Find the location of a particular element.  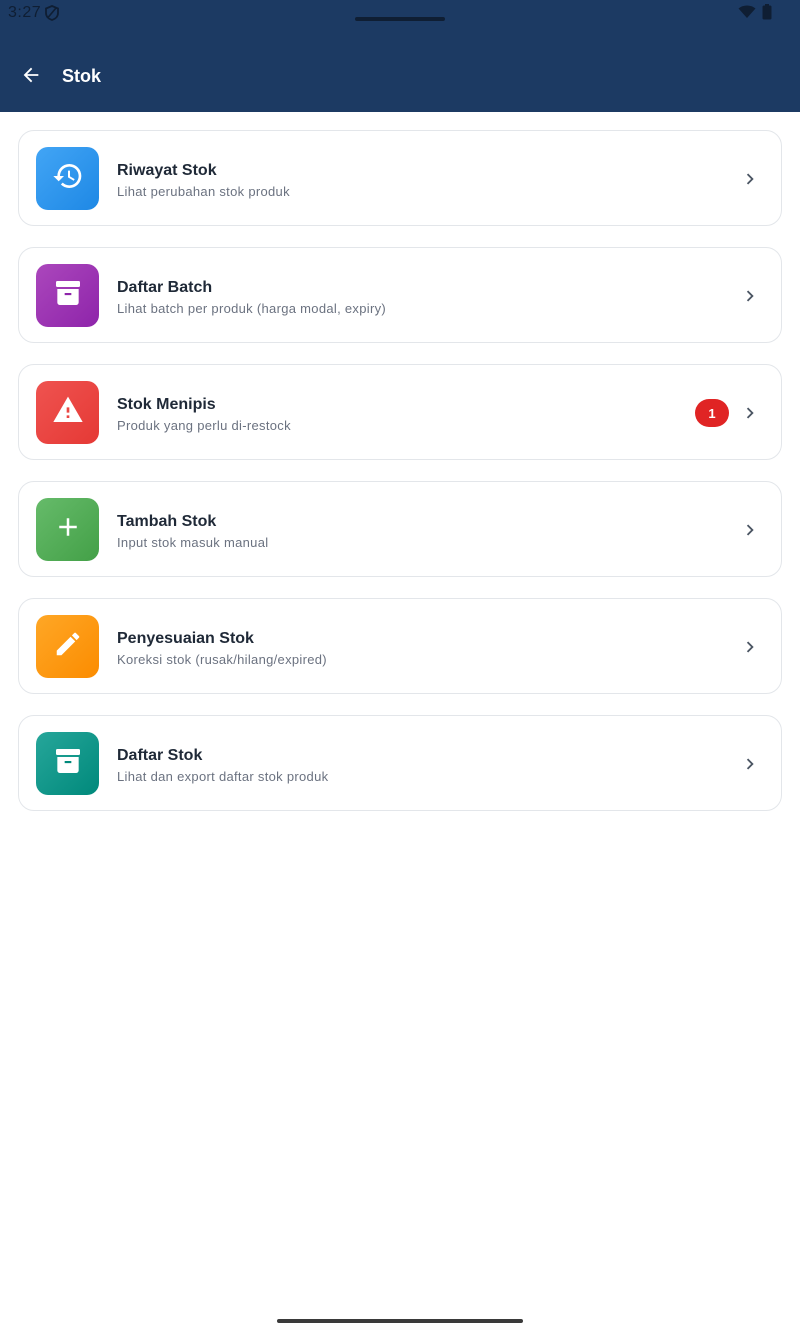

menu-item-subtitle: Input stok masuk manual is located at coordinates (193, 542).